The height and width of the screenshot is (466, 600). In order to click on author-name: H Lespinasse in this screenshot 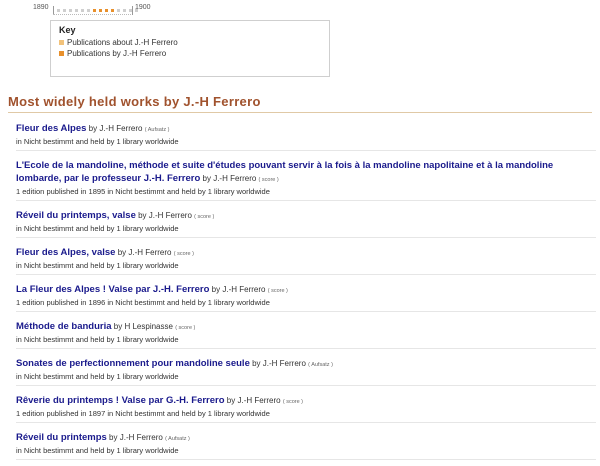, I will do `click(148, 326)`.